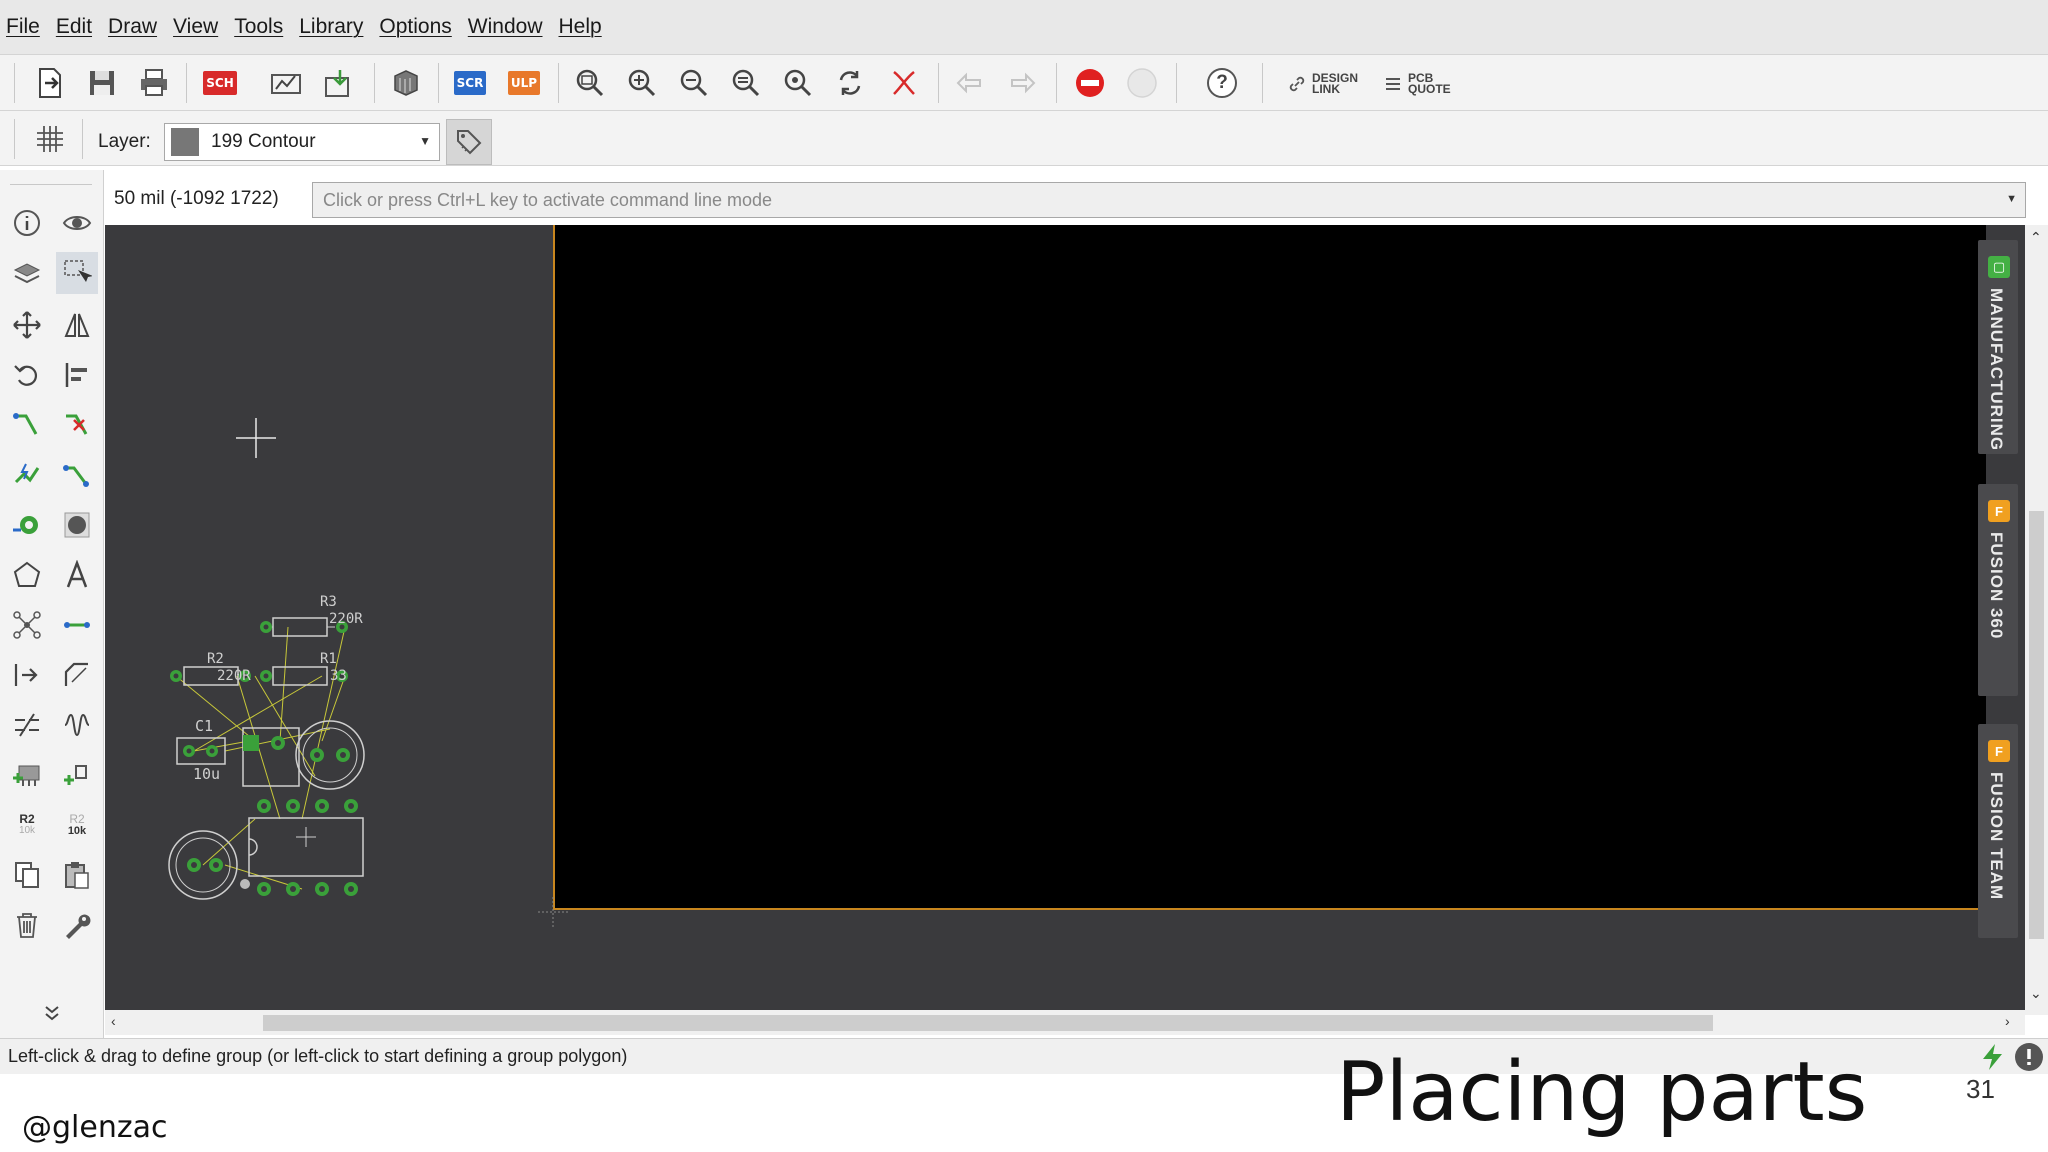 This screenshot has width=2048, height=1152. What do you see at coordinates (1022, 83) in the screenshot?
I see `redo-icon` at bounding box center [1022, 83].